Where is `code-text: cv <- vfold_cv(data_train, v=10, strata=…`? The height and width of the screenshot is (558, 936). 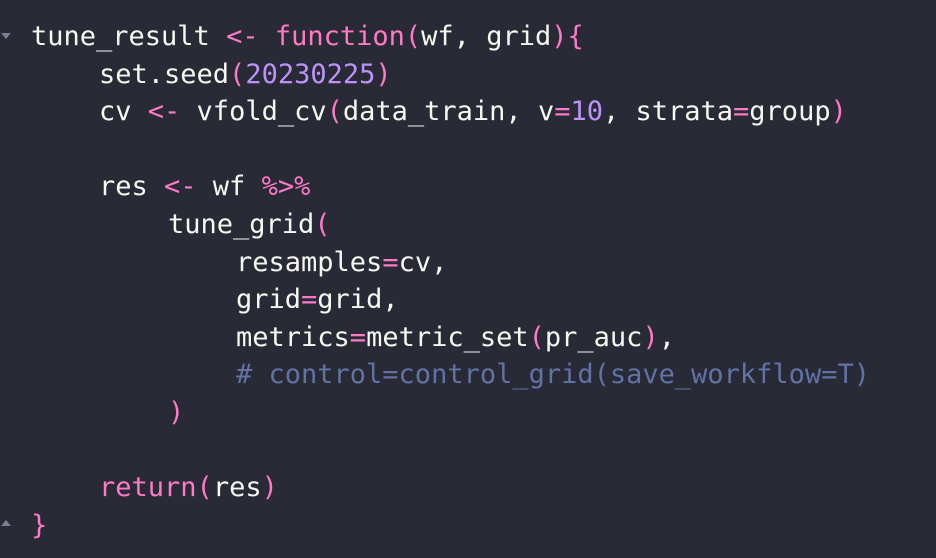 code-text: cv <- vfold_cv(data_train, v=10, strata=… is located at coordinates (473, 112).